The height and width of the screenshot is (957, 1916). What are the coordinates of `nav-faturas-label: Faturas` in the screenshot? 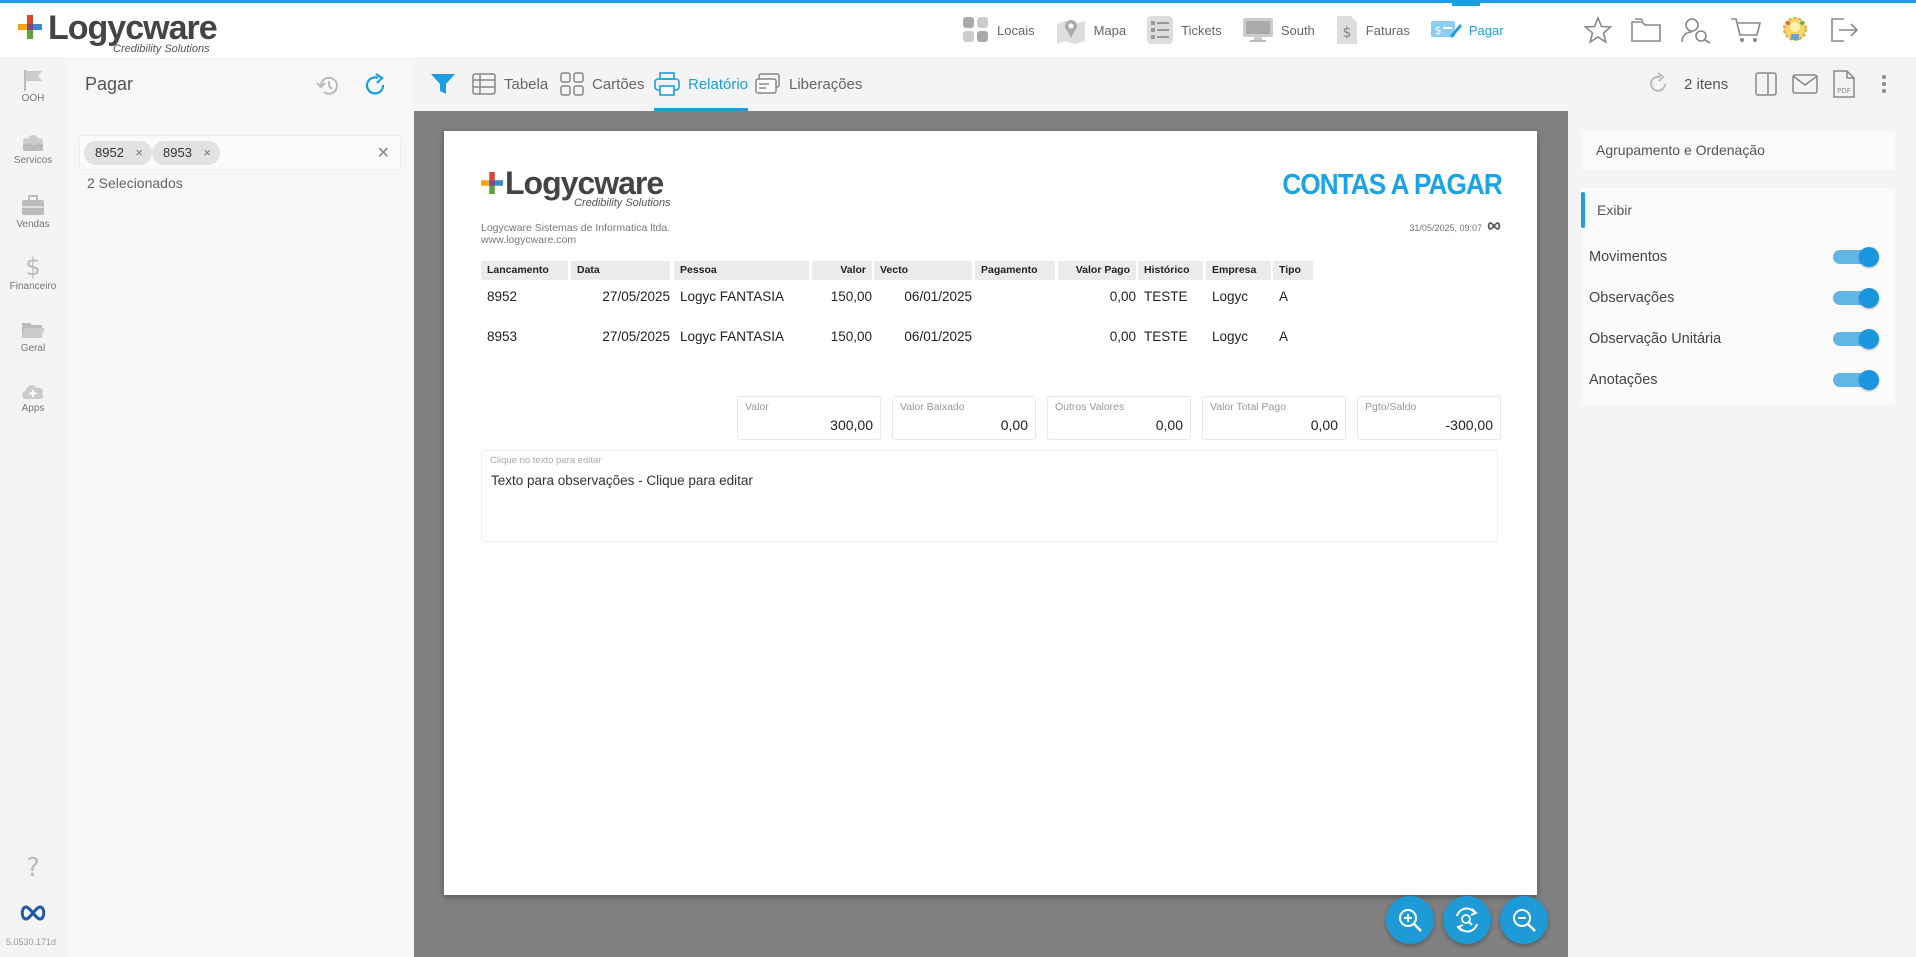 It's located at (1387, 30).